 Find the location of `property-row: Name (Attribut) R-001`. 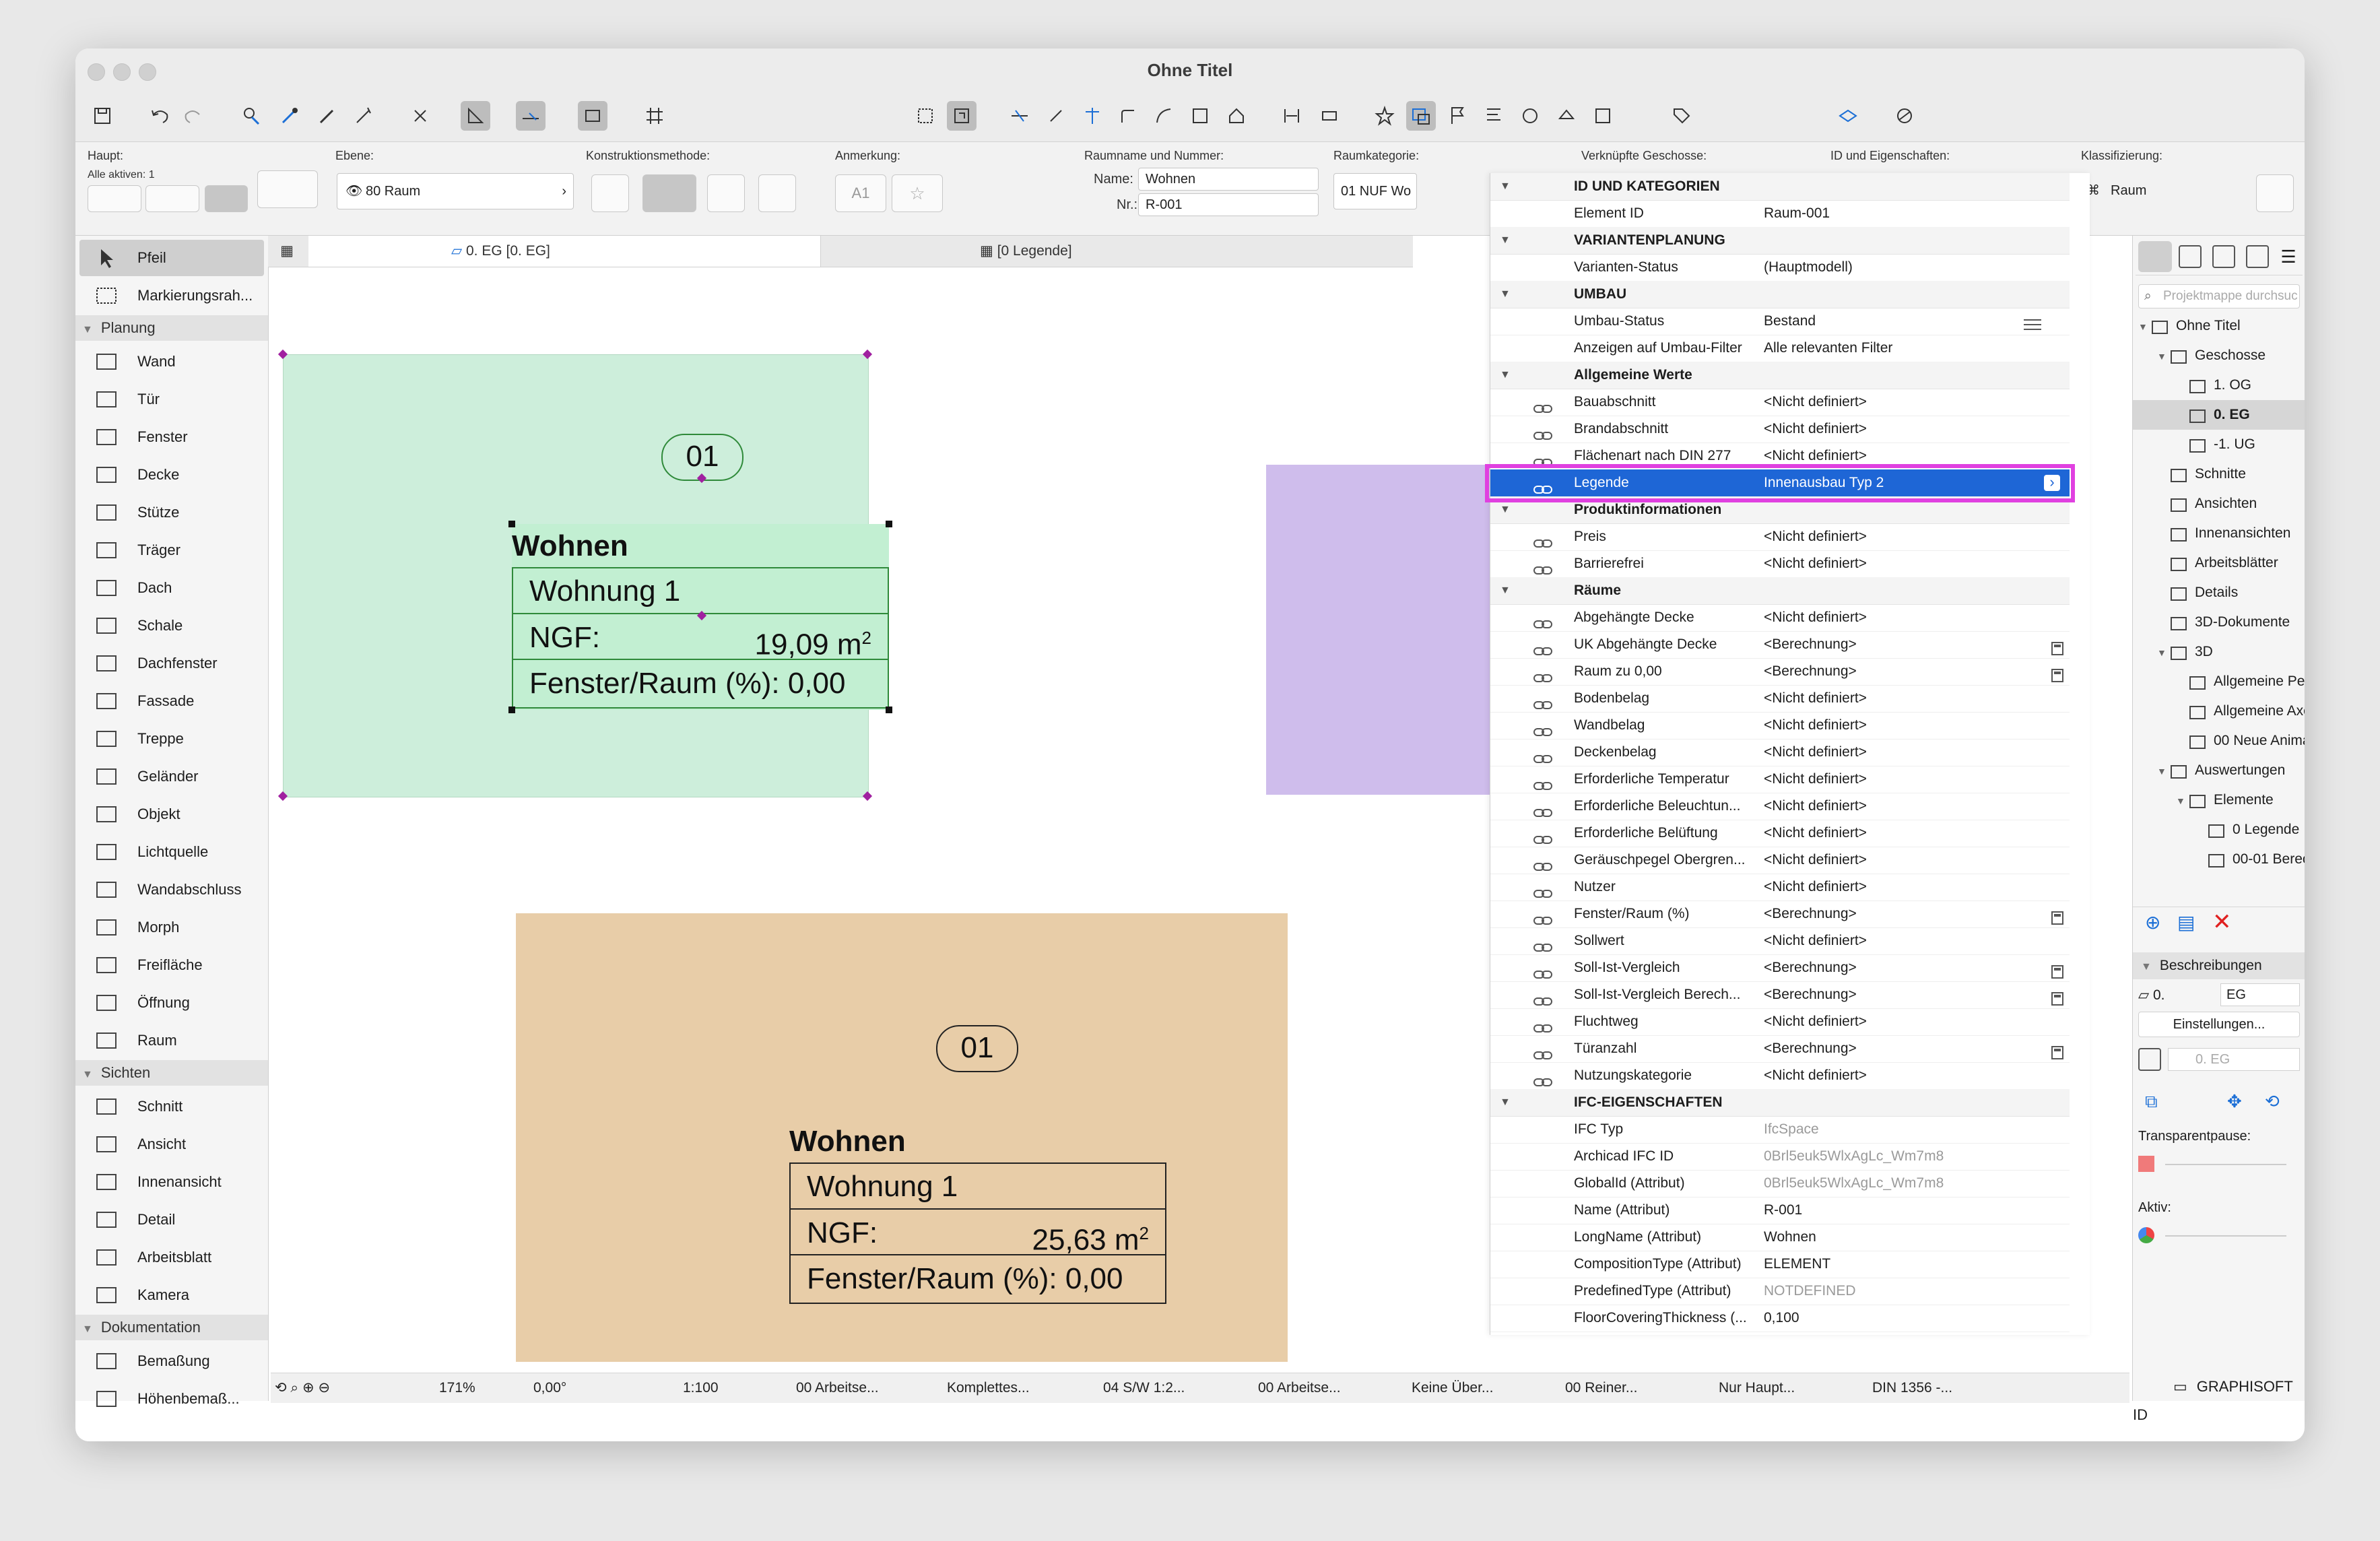

property-row: Name (Attribut) R-001 is located at coordinates (1780, 1210).